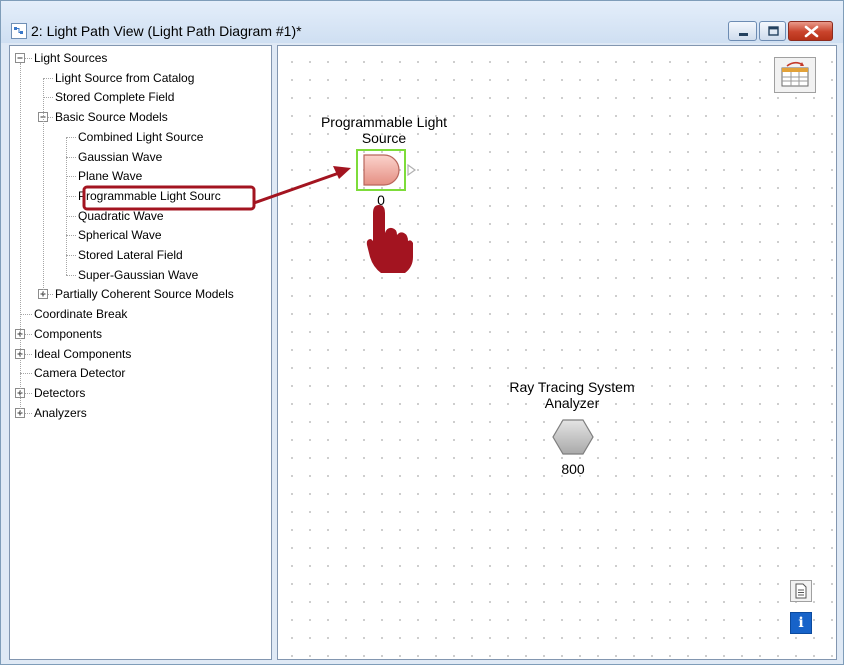 Image resolution: width=844 pixels, height=666 pixels. I want to click on tree-item: Coordinate Break, so click(139, 314).